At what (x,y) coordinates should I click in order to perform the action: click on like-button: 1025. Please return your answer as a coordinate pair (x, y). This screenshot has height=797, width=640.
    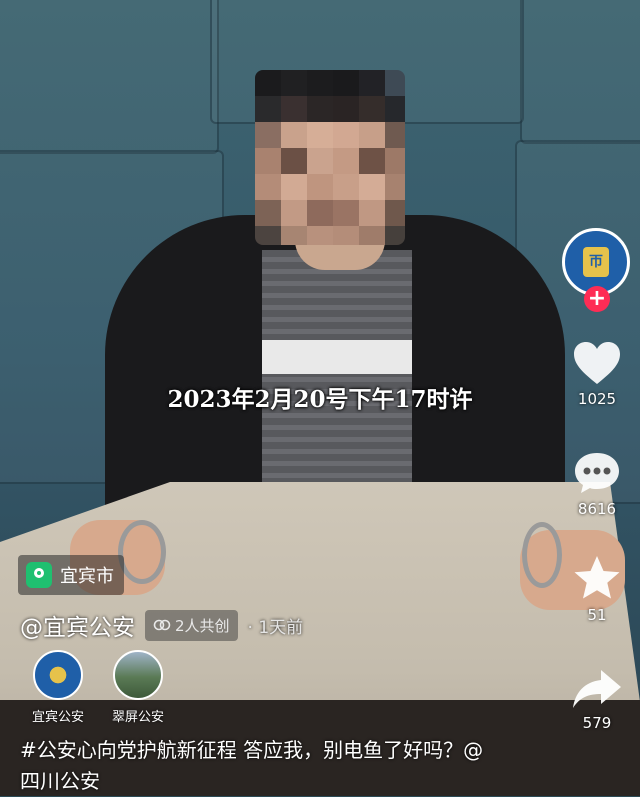
    Looking at the image, I should click on (597, 374).